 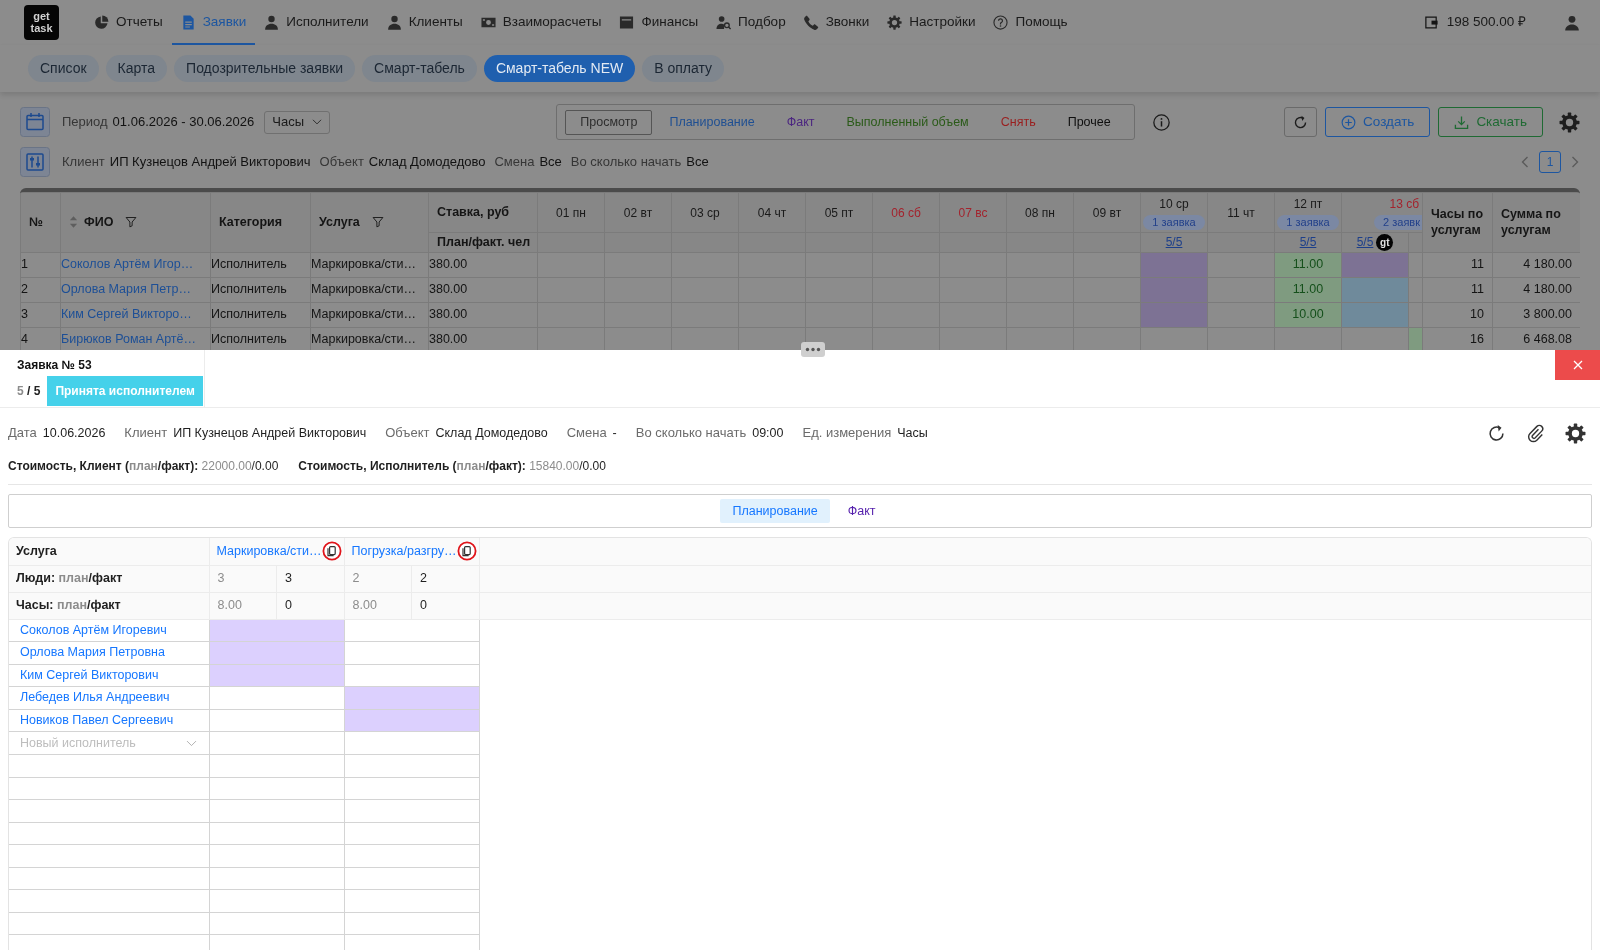 I want to click on user-icon, so click(x=1572, y=22).